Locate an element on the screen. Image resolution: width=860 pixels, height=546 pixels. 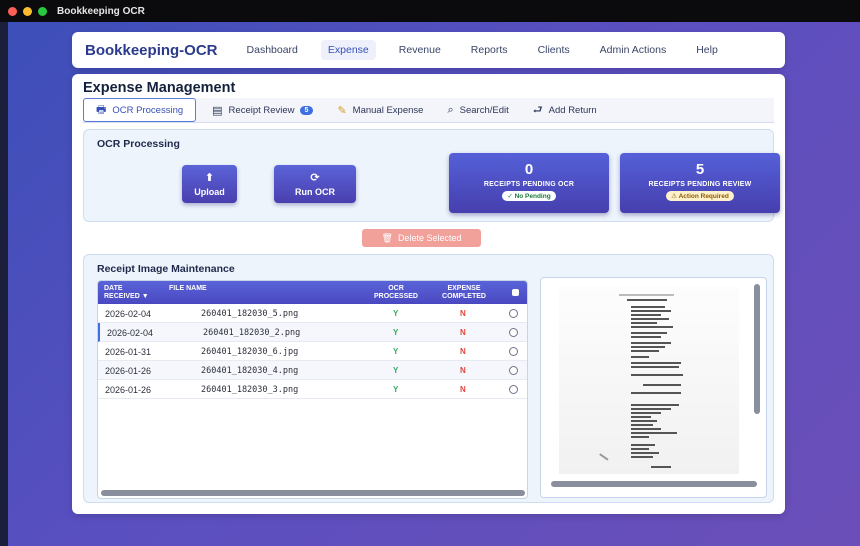
tab-ocr-processing: 🖶 OCR Processing is located at coordinates (140, 110).